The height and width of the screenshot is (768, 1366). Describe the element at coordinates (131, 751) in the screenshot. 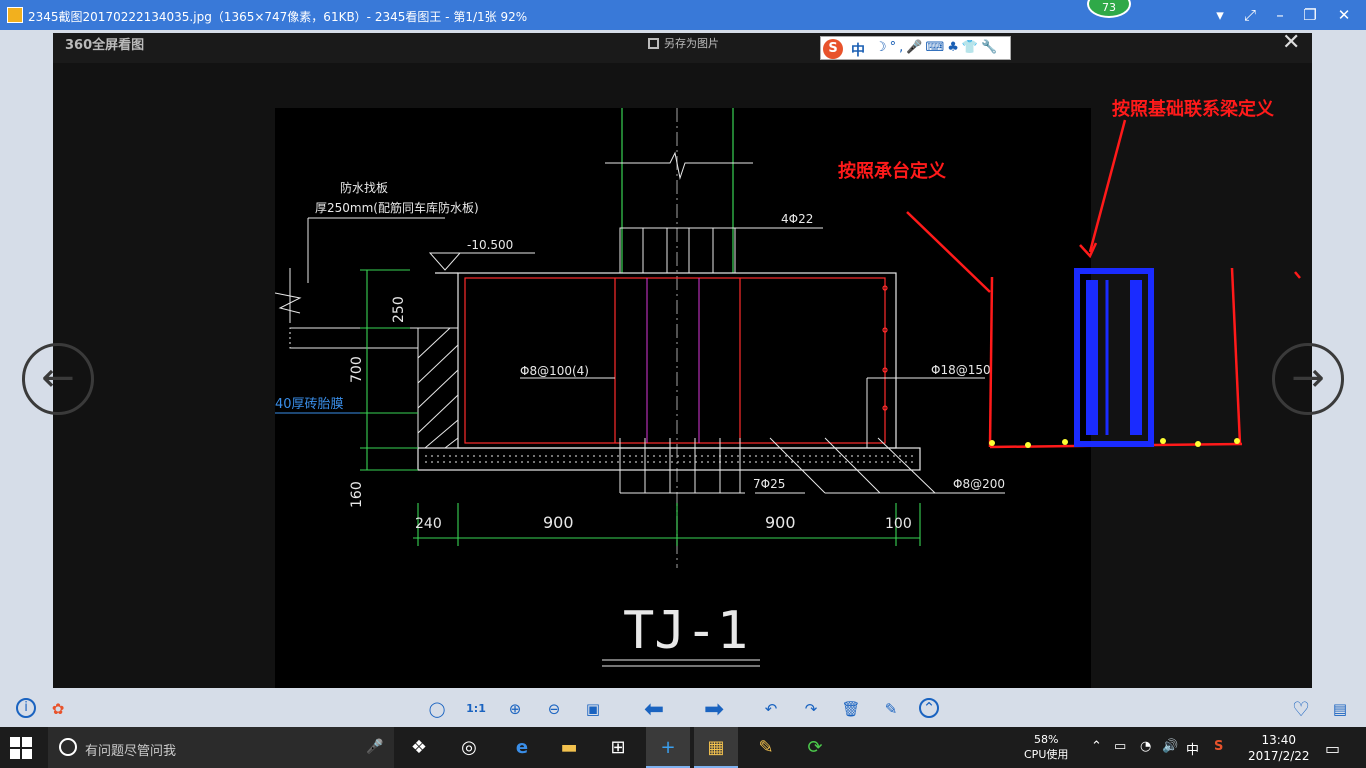

I see `search-placeholder: 有问题尽管问我` at that location.